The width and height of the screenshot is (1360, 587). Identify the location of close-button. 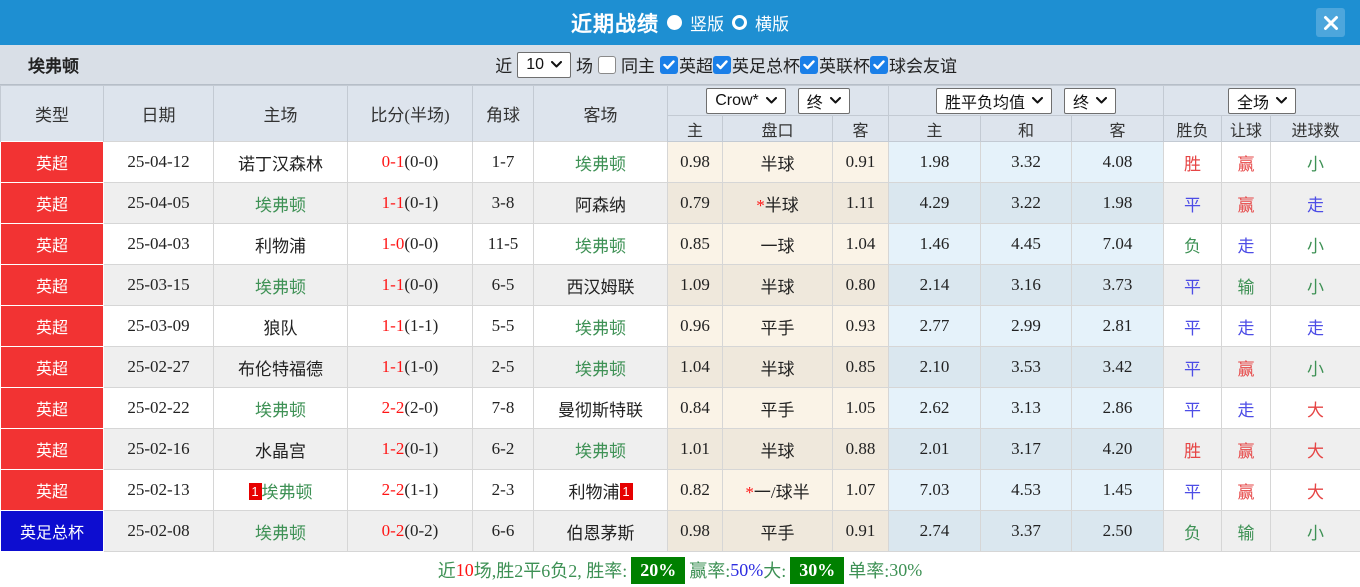
(1330, 22).